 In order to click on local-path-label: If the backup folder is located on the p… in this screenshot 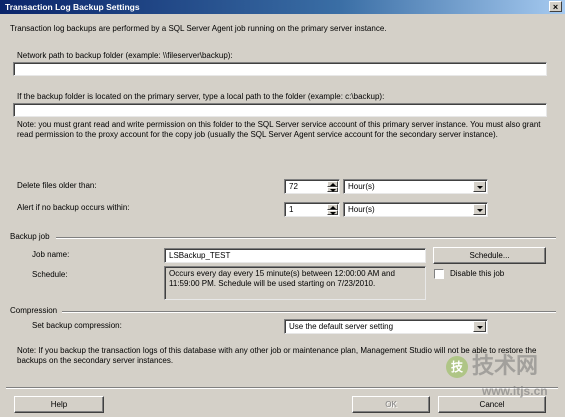, I will do `click(201, 96)`.